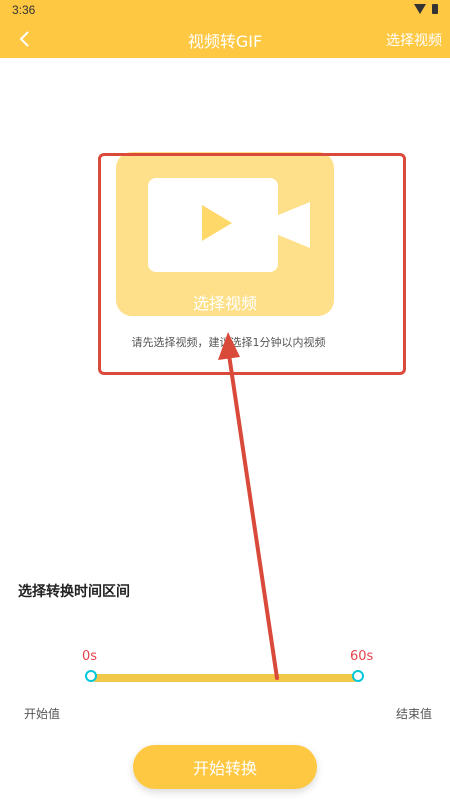 This screenshot has width=450, height=800. Describe the element at coordinates (225, 767) in the screenshot. I see `start-convert-button: 开始转换` at that location.